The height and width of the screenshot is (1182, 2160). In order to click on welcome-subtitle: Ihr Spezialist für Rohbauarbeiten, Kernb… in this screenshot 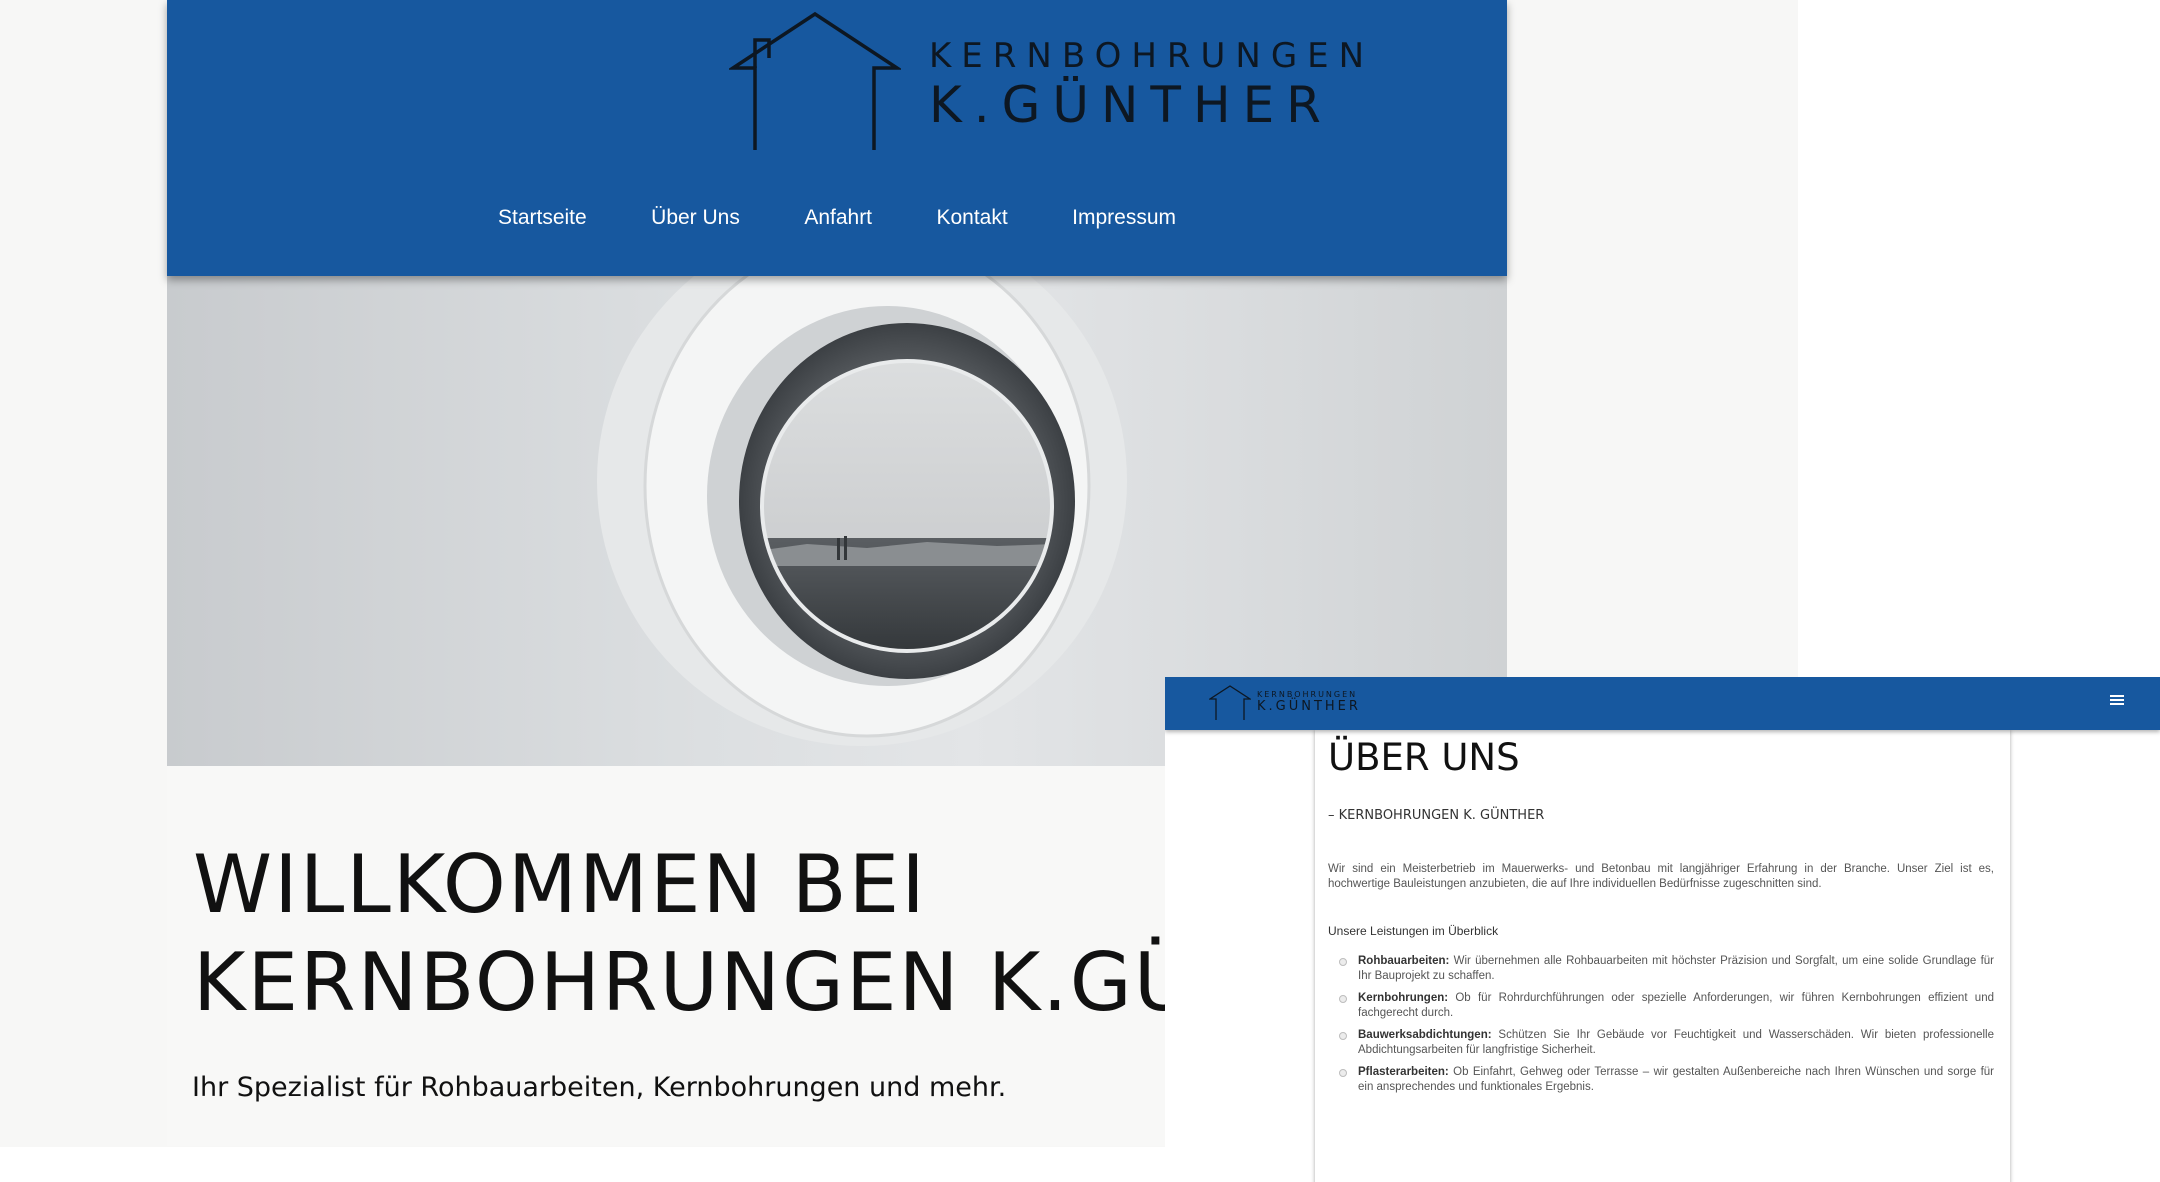, I will do `click(599, 1087)`.